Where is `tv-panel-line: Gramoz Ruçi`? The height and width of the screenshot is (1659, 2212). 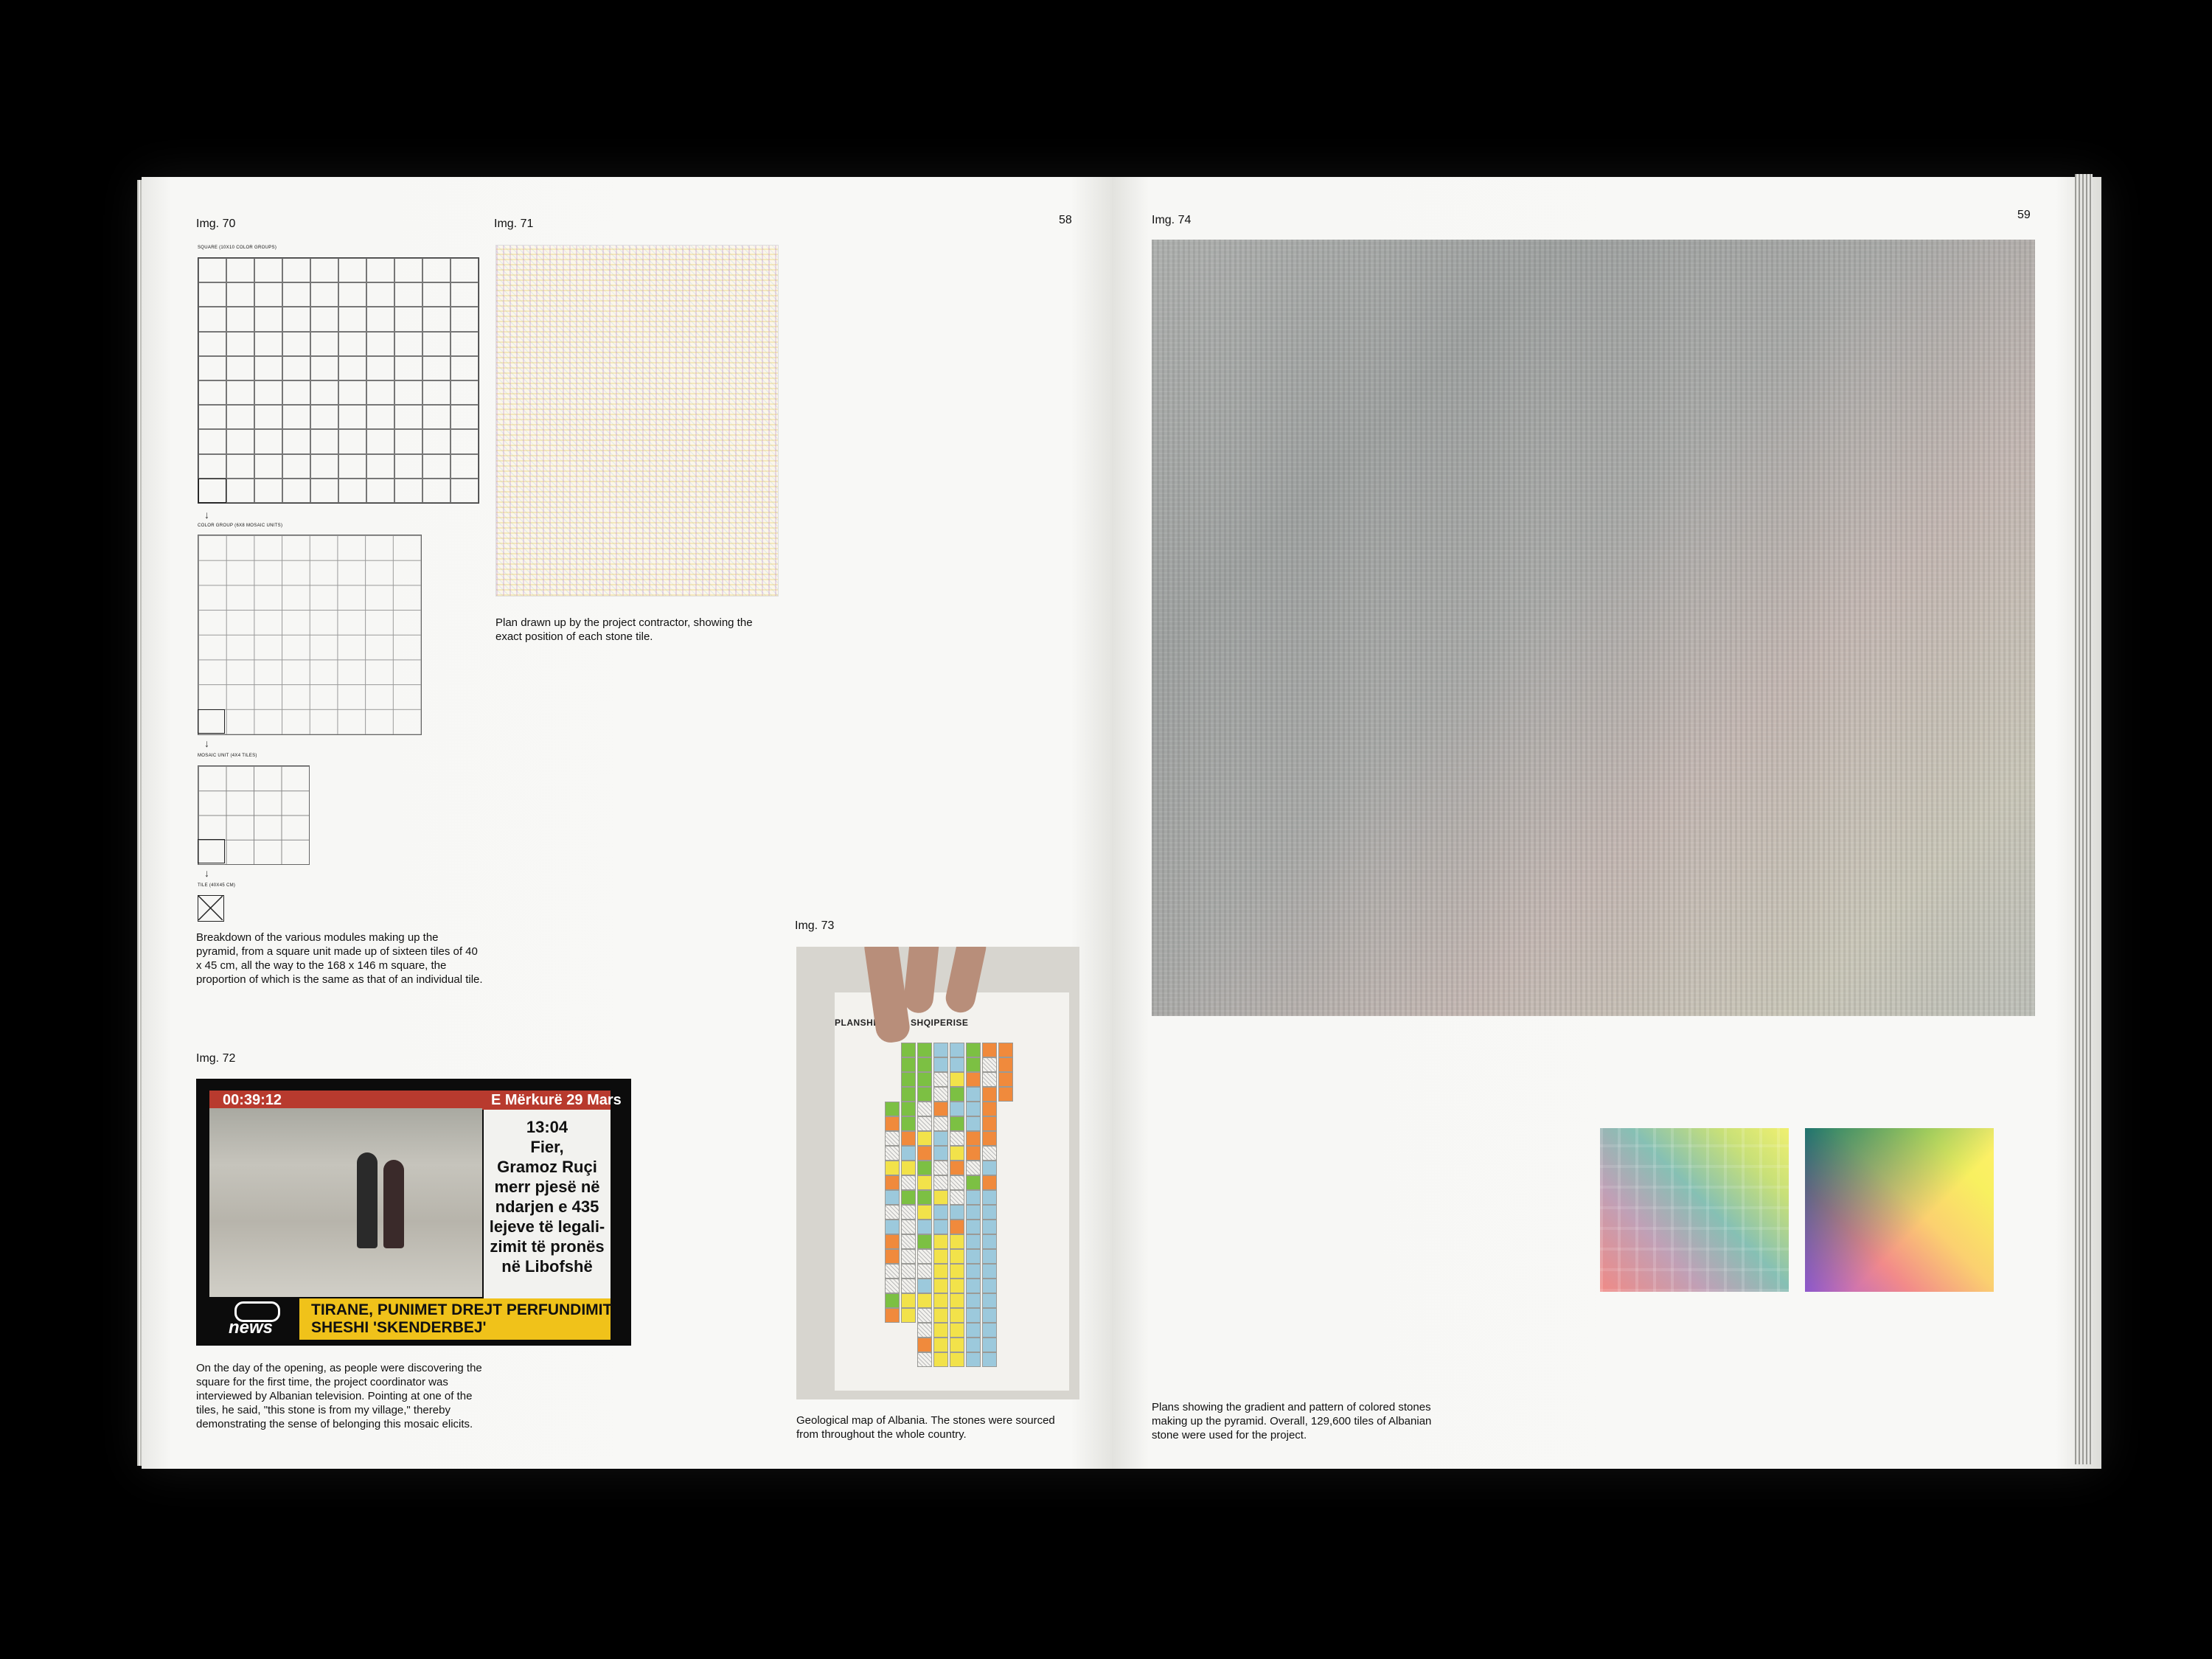 tv-panel-line: Gramoz Ruçi is located at coordinates (547, 1167).